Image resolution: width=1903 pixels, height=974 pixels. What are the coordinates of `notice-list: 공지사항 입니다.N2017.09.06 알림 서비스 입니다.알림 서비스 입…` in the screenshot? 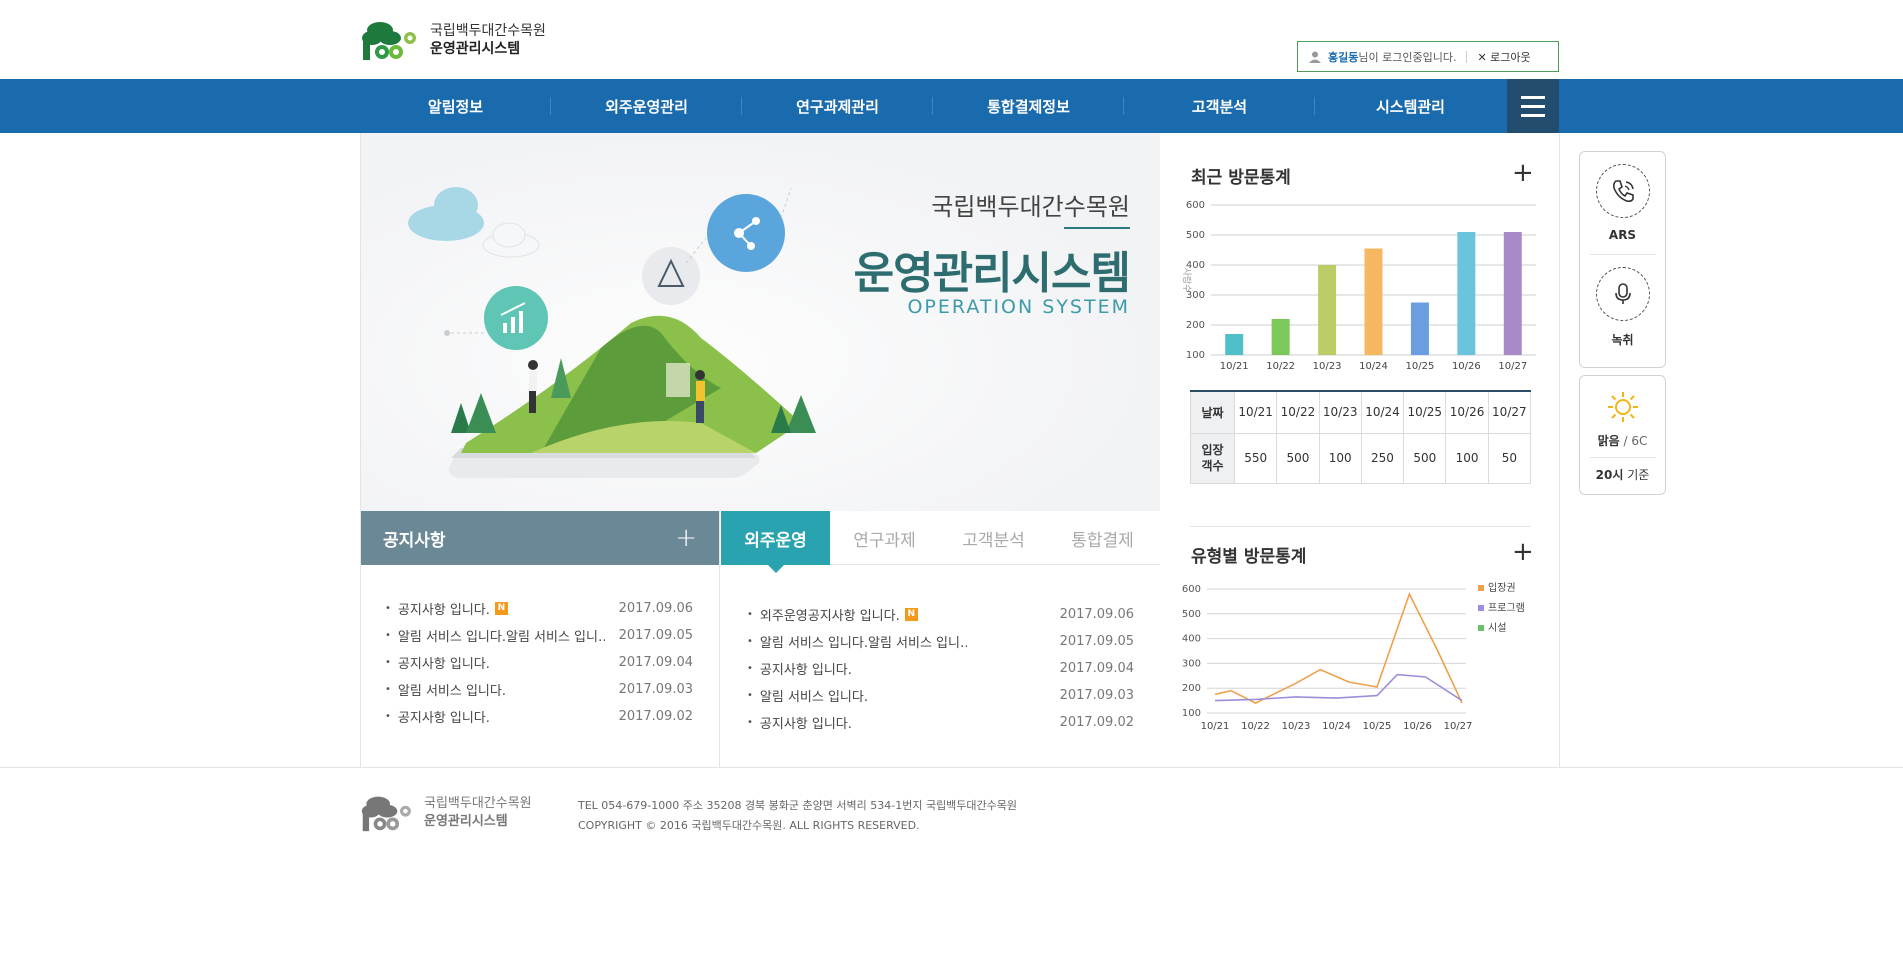 It's located at (540, 647).